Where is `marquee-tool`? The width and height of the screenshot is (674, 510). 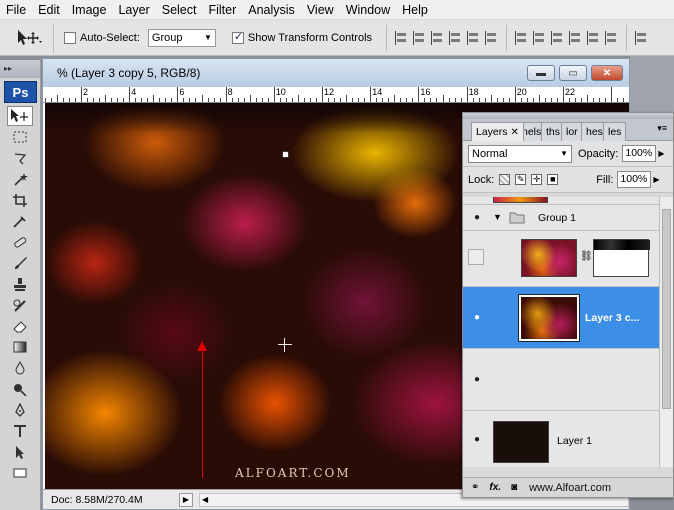
marquee-tool is located at coordinates (20, 137).